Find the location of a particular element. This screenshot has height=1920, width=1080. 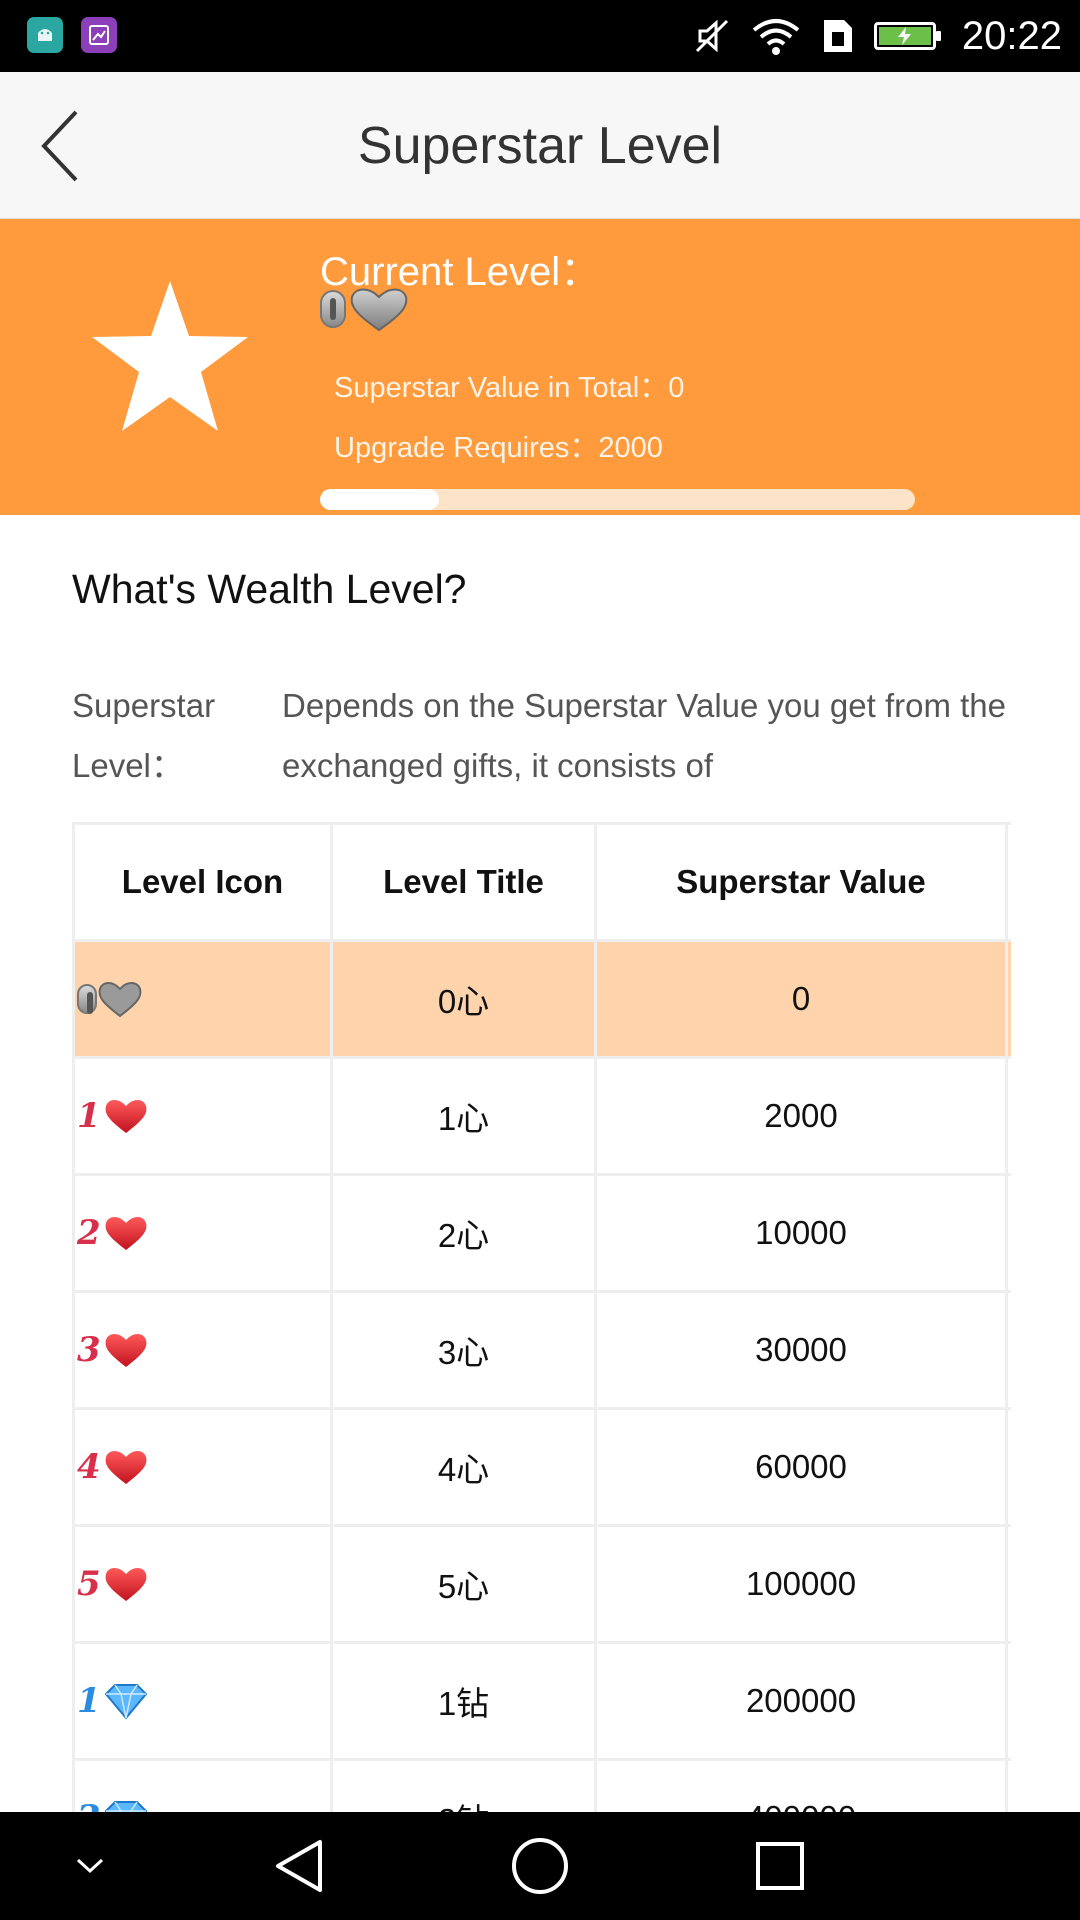

level-icon-cell: 5 is located at coordinates (204, 1584).